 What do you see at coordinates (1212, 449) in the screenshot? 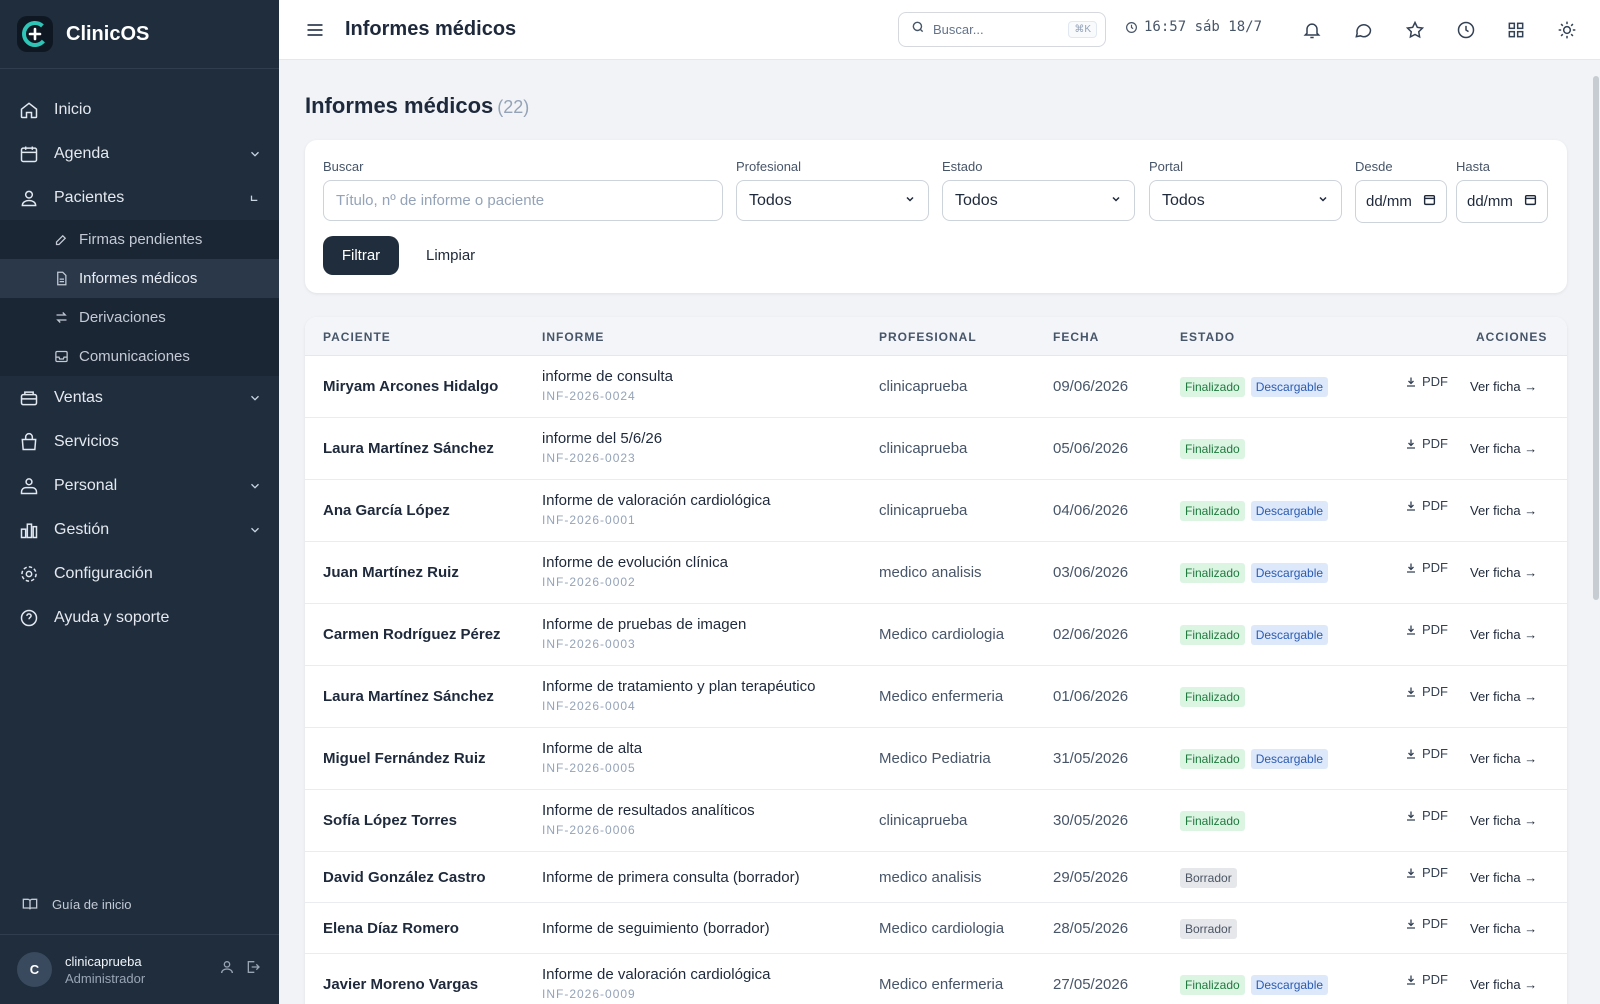
I see `status-badge: Finalizado` at bounding box center [1212, 449].